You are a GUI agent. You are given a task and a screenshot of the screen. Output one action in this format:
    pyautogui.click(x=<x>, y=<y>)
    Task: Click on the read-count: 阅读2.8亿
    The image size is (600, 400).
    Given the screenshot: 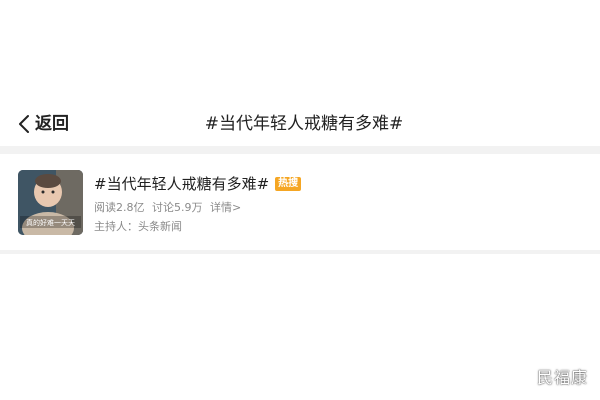 What is the action you would take?
    pyautogui.click(x=119, y=207)
    